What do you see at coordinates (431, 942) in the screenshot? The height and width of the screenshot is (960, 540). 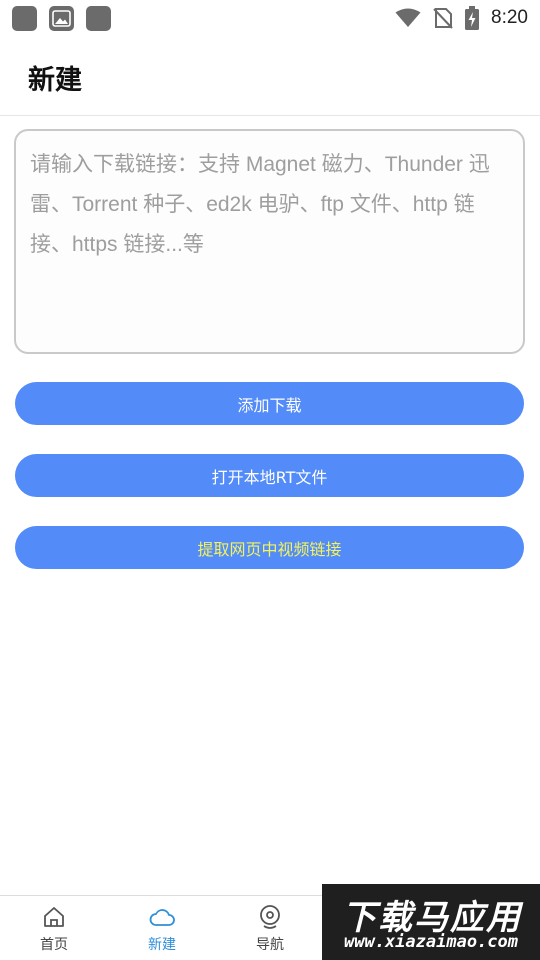 I see `watermark-url: www.xiazaimao.com` at bounding box center [431, 942].